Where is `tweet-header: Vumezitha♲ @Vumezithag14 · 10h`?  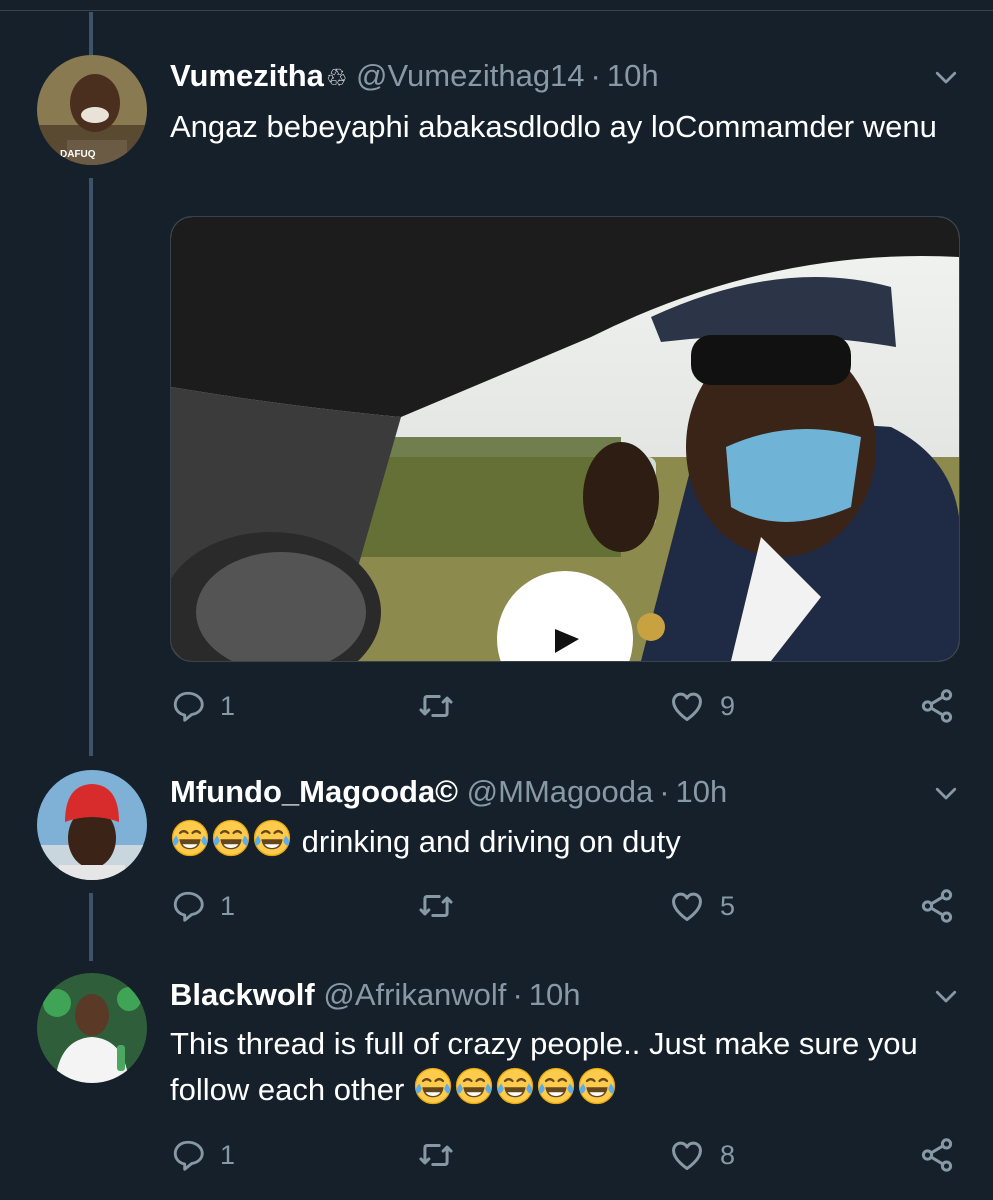
tweet-header: Vumezitha♲ @Vumezithag14 · 10h is located at coordinates (551, 77).